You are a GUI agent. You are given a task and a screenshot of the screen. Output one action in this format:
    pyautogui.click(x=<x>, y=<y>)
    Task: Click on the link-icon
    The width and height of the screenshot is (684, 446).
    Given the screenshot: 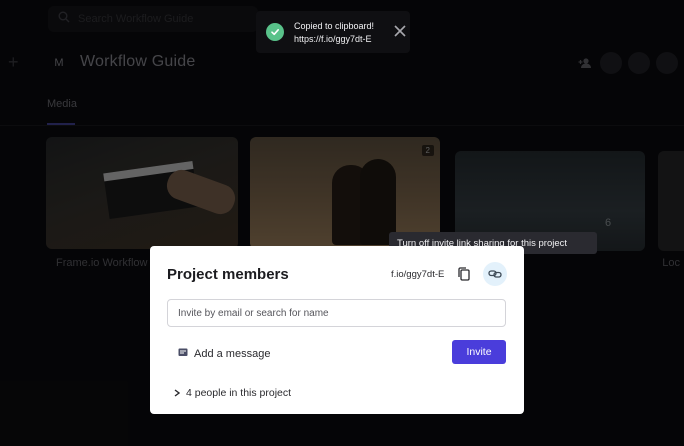 What is the action you would take?
    pyautogui.click(x=495, y=274)
    